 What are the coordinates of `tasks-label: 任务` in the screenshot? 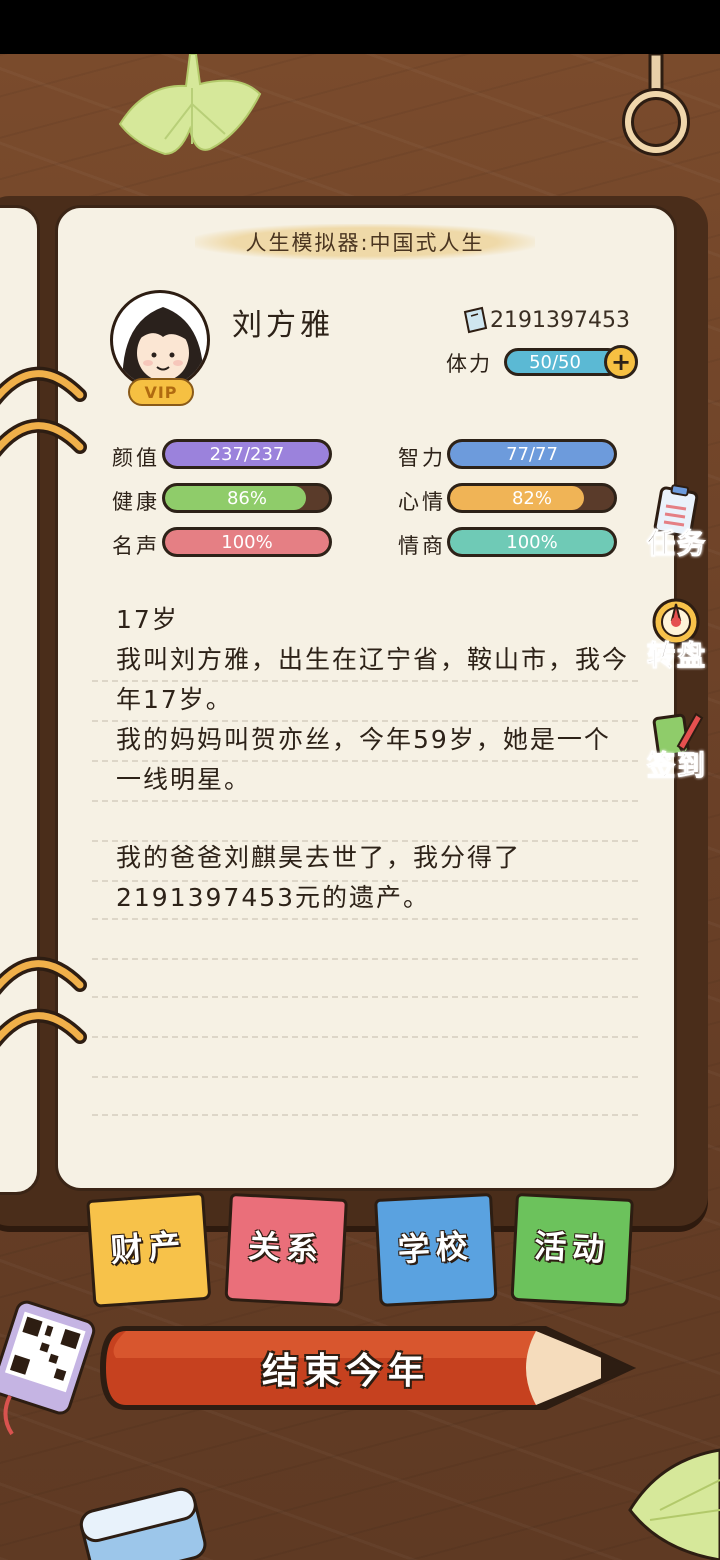 It's located at (676, 544).